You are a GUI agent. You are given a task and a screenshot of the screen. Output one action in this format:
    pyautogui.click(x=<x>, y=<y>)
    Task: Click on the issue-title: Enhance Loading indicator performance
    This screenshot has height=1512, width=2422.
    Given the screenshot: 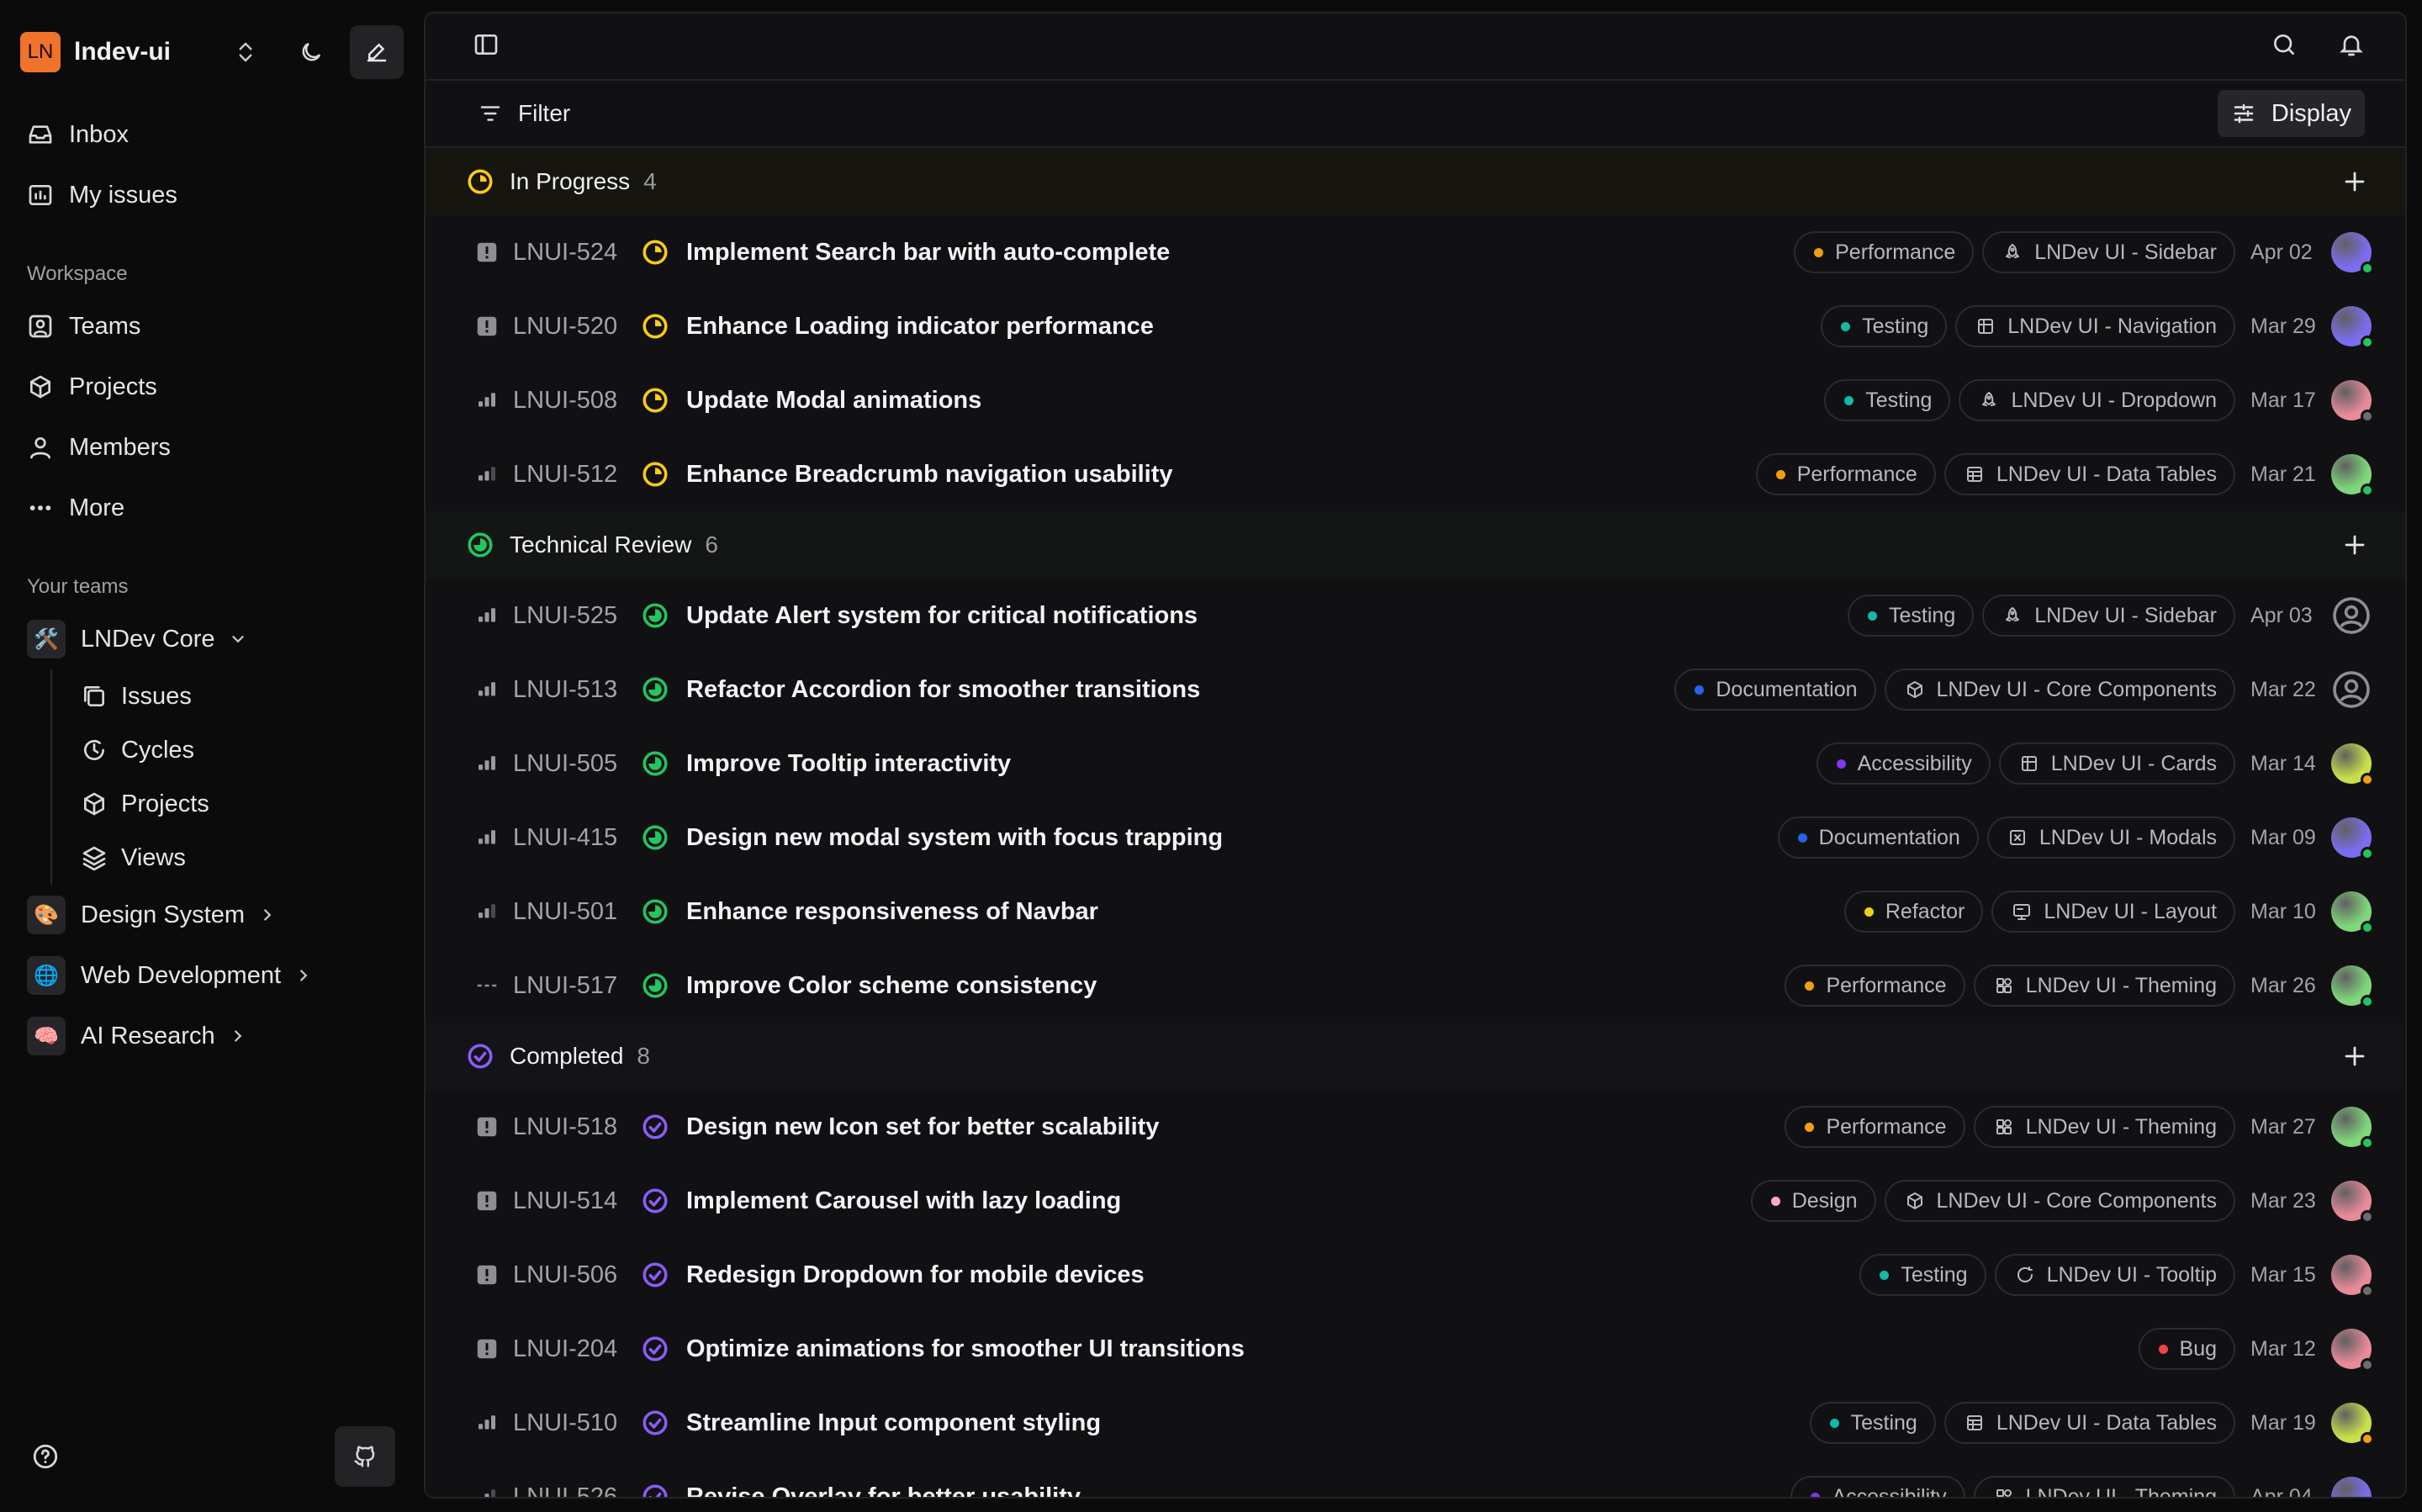 What is the action you would take?
    pyautogui.click(x=920, y=327)
    